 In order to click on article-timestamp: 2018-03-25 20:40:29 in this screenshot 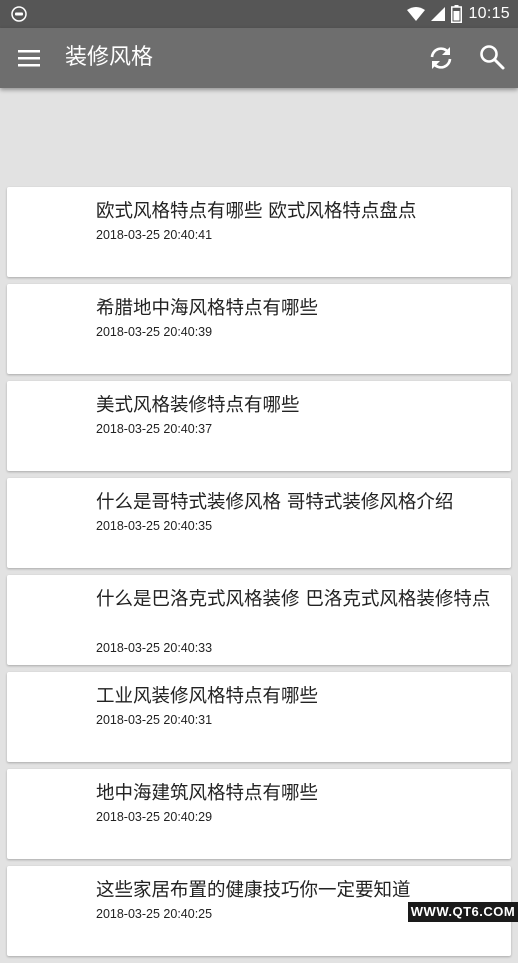, I will do `click(154, 817)`.